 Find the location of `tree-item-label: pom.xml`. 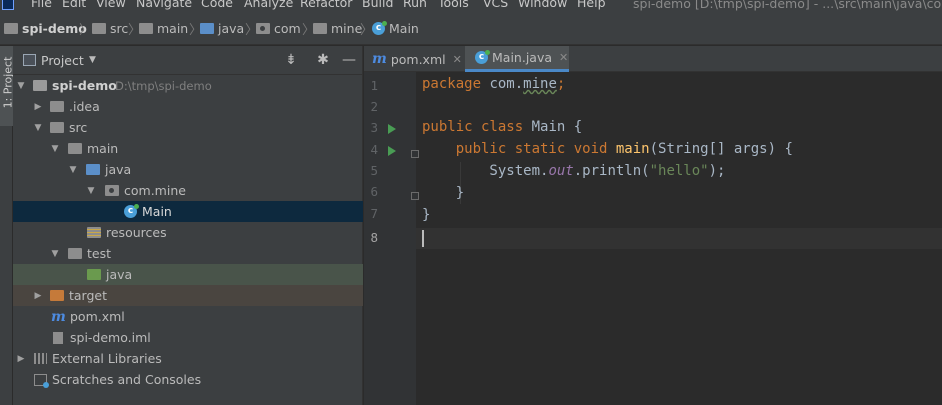

tree-item-label: pom.xml is located at coordinates (97, 316).